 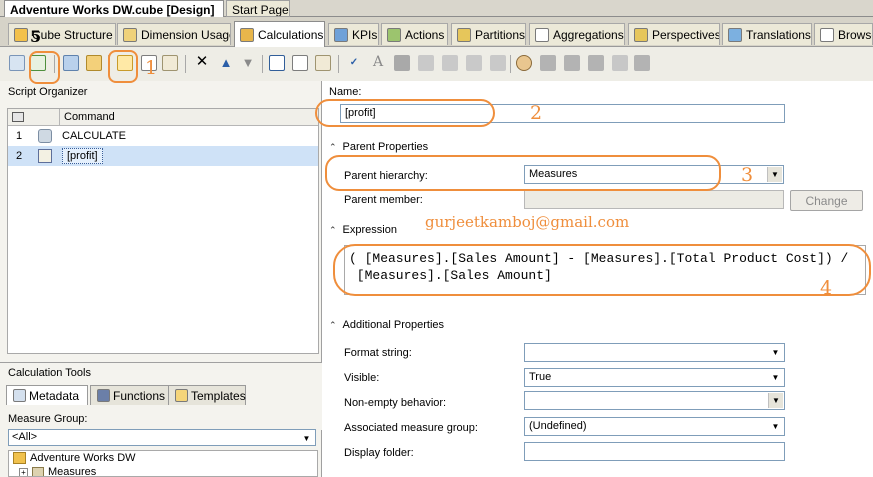 I want to click on tree-item-measures: + Measures, so click(x=163, y=471).